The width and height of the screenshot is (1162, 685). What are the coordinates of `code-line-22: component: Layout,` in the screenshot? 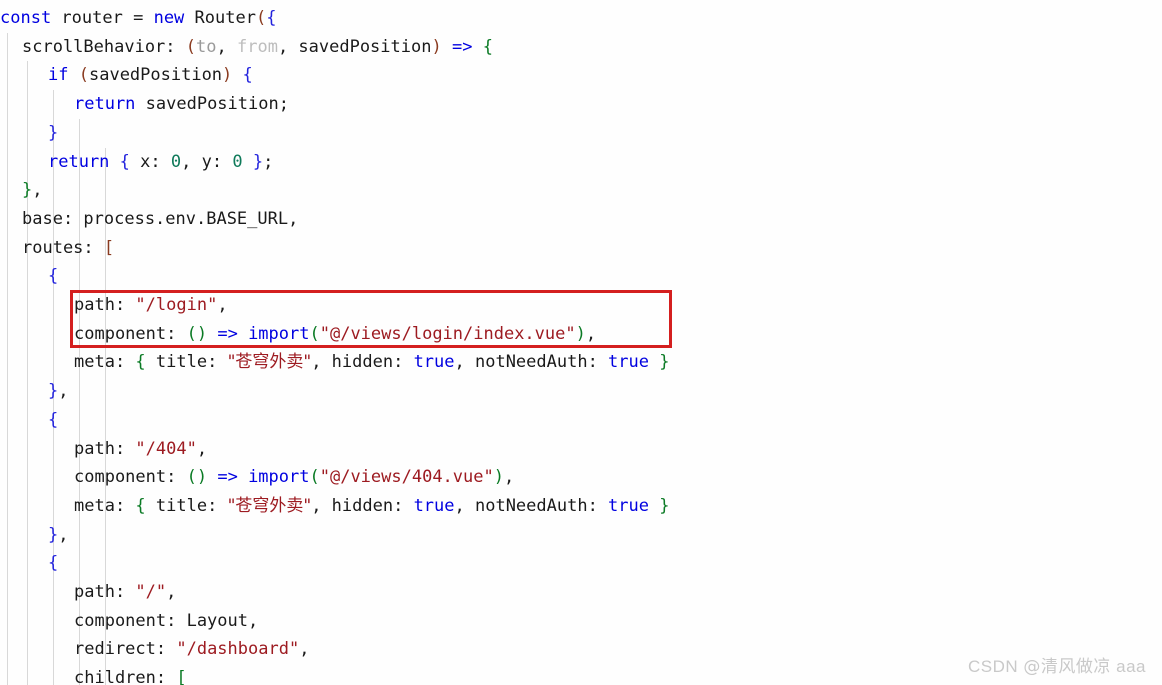 It's located at (129, 621).